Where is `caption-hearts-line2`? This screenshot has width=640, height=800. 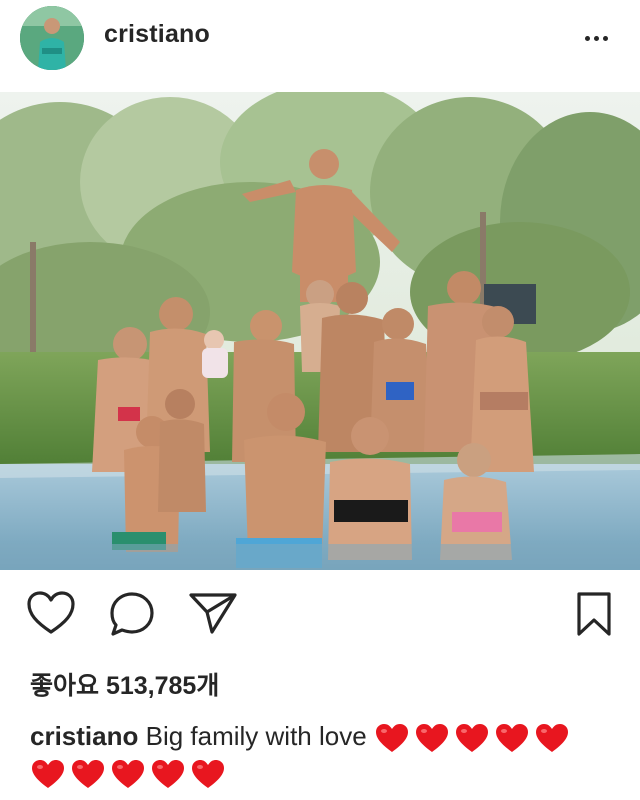 caption-hearts-line2 is located at coordinates (128, 774).